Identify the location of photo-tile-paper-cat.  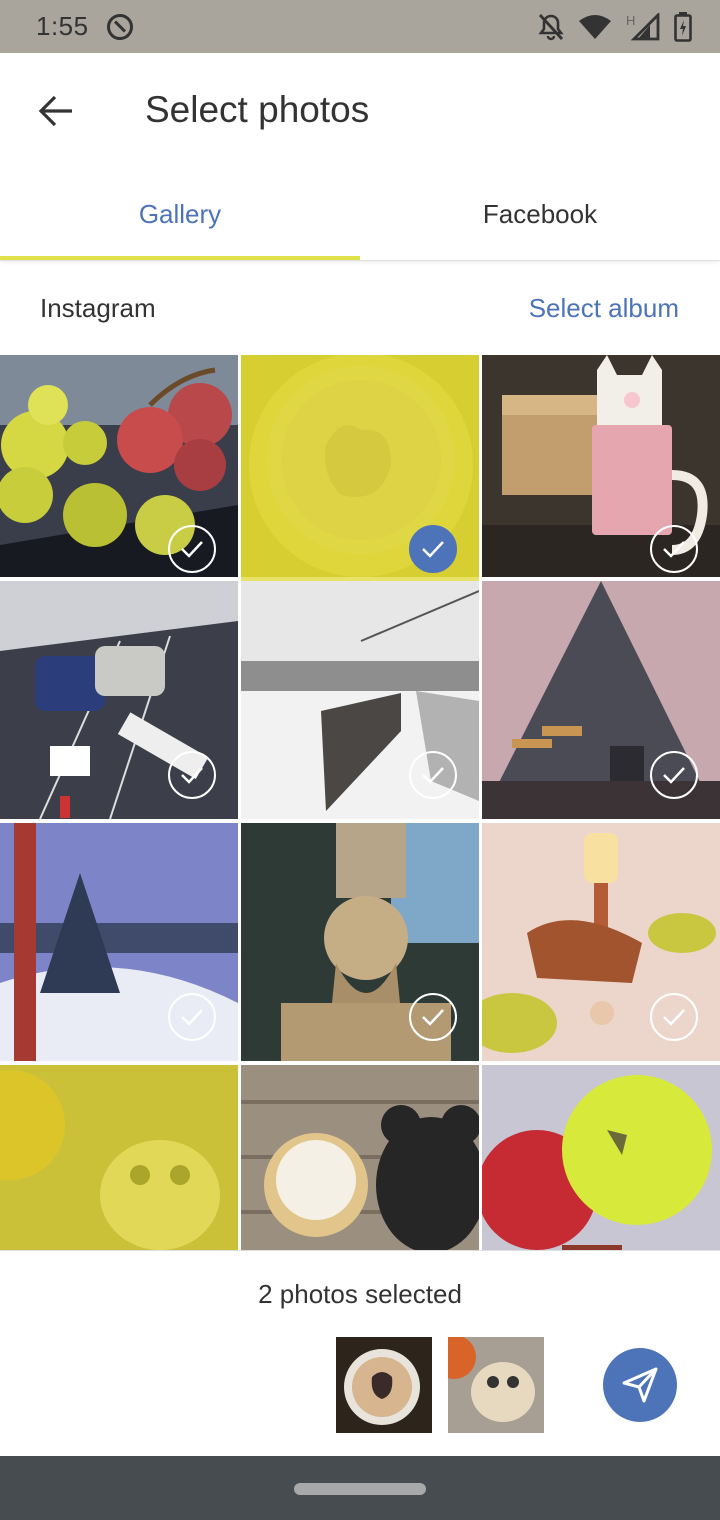
(601, 474).